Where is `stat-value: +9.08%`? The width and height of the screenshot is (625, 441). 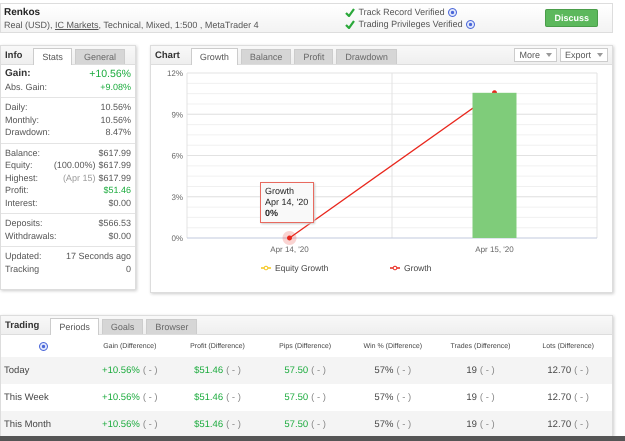
stat-value: +9.08% is located at coordinates (115, 86).